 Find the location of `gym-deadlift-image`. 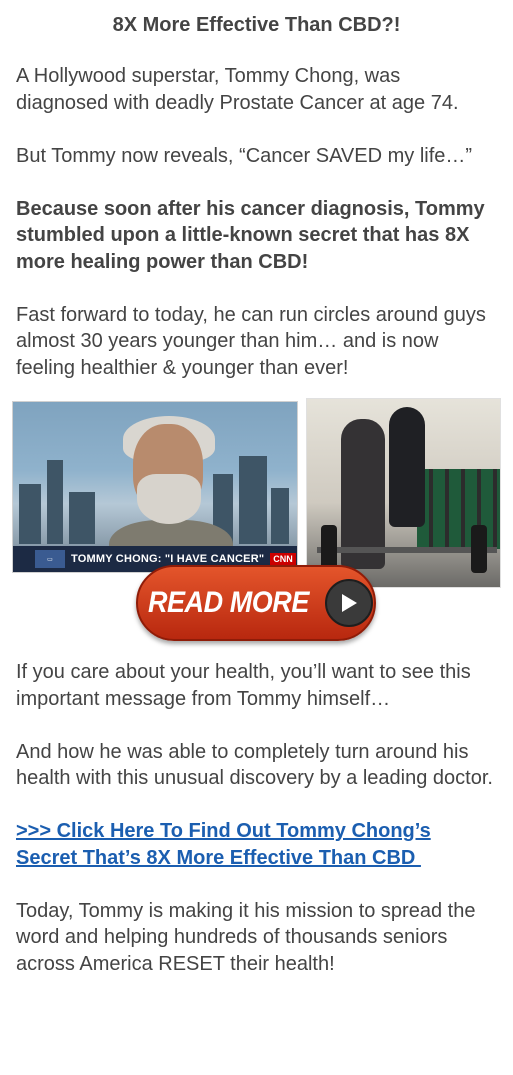

gym-deadlift-image is located at coordinates (403, 493).